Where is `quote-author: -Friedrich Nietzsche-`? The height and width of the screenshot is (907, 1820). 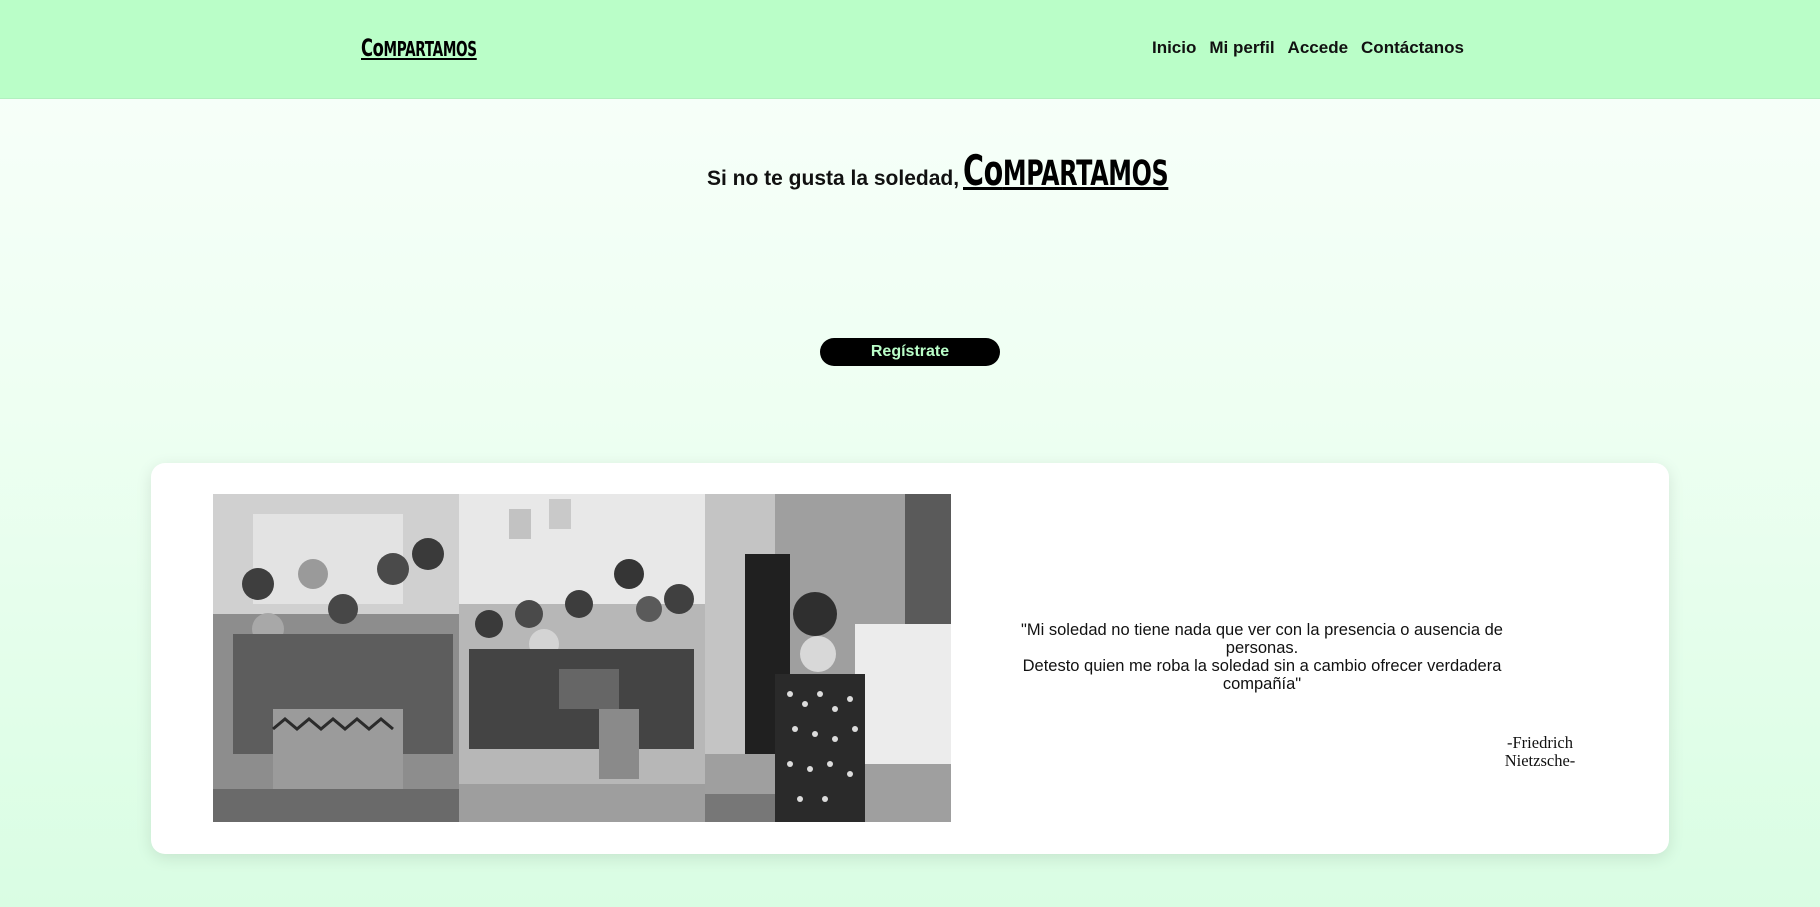
quote-author: -Friedrich Nietzsche- is located at coordinates (1540, 752).